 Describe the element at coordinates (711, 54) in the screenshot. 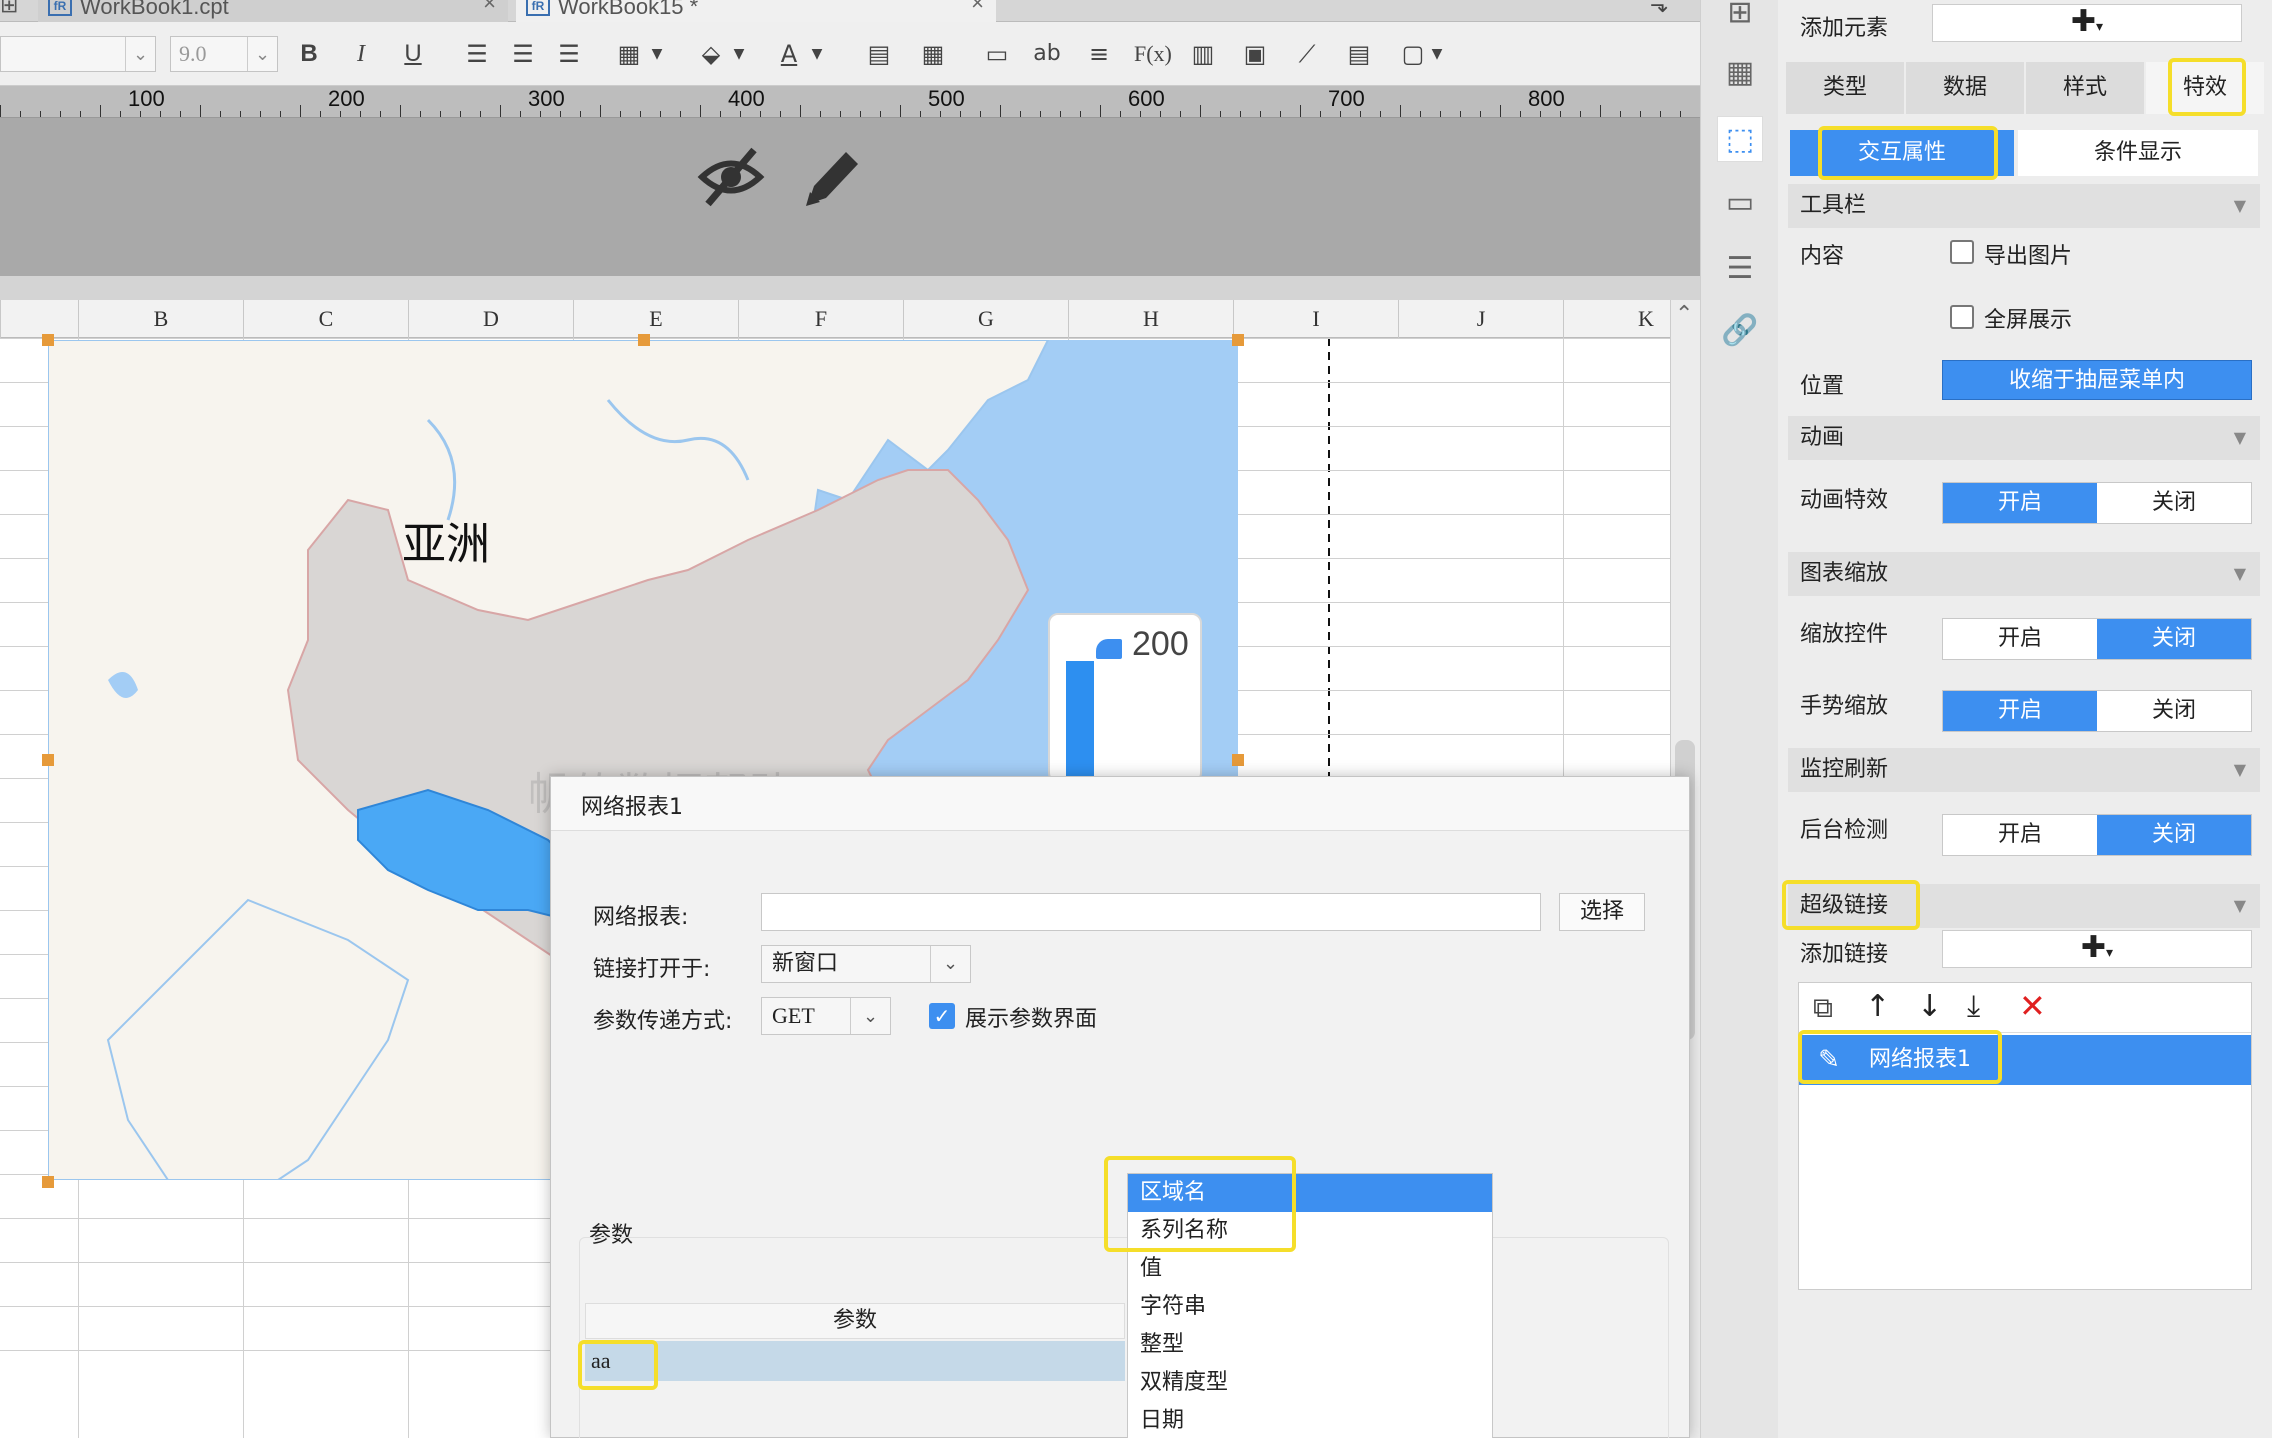

I see `fill-color-icon: ⬙` at that location.